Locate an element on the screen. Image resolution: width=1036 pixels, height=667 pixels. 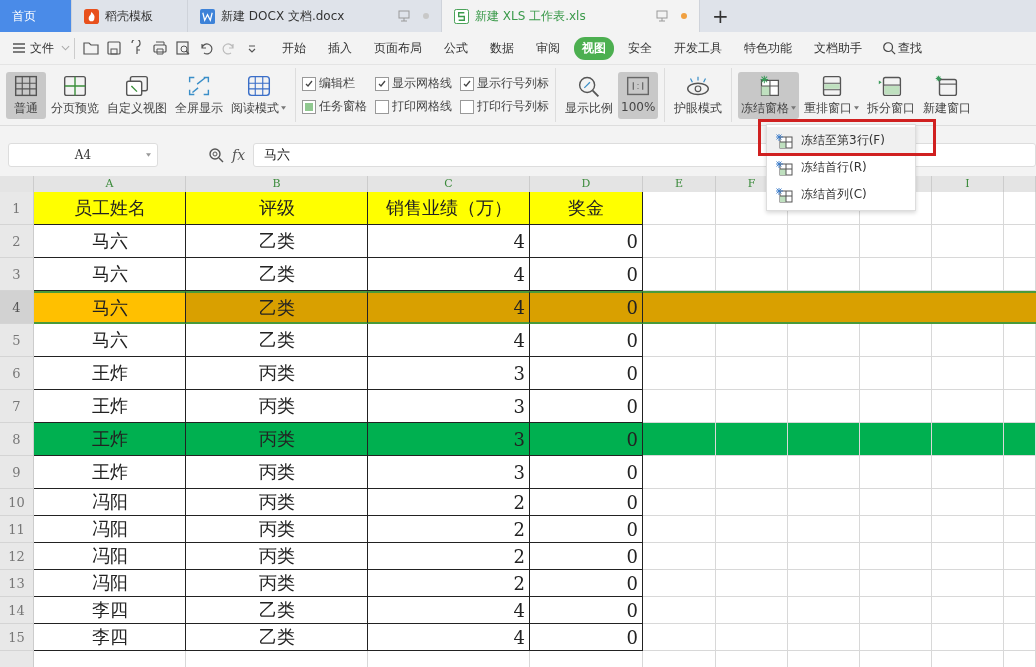
folder-icon is located at coordinates (91, 48).